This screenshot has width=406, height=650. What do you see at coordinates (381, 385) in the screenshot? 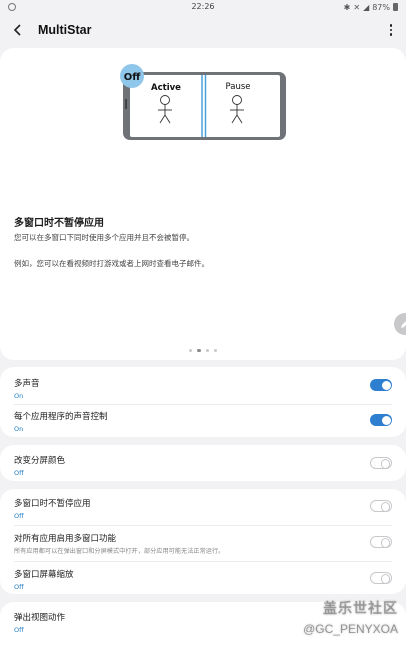
I see `multi-sound-toggle` at bounding box center [381, 385].